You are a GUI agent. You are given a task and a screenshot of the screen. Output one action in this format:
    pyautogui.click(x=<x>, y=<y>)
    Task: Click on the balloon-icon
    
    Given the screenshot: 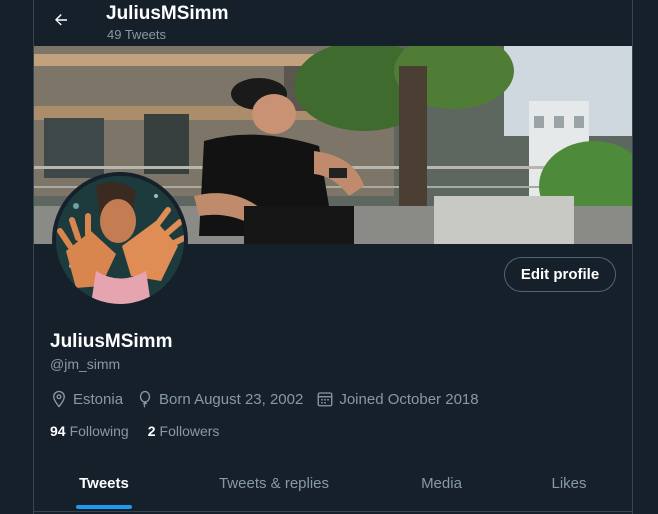 What is the action you would take?
    pyautogui.click(x=145, y=399)
    